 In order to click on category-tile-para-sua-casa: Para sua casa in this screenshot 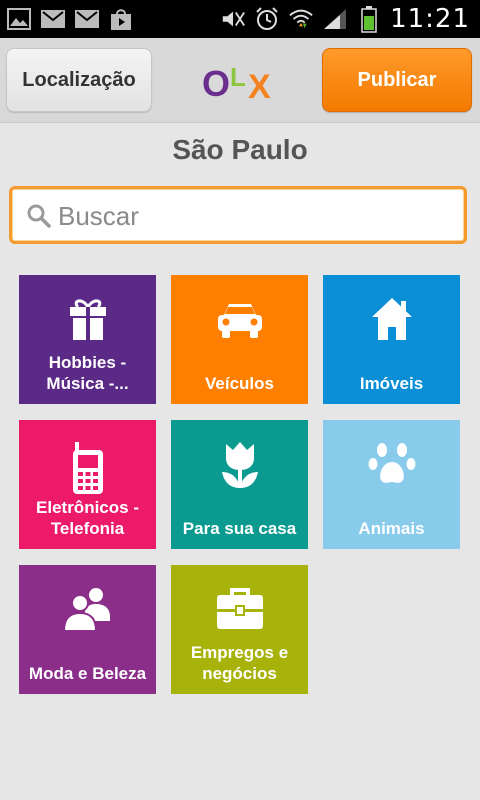, I will do `click(239, 484)`.